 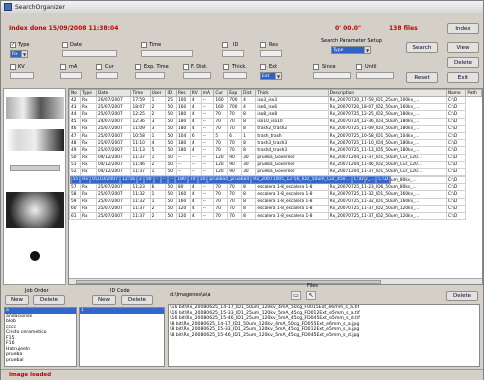 What do you see at coordinates (228, 282) in the screenshot?
I see `scrollbar-thumb` at bounding box center [228, 282].